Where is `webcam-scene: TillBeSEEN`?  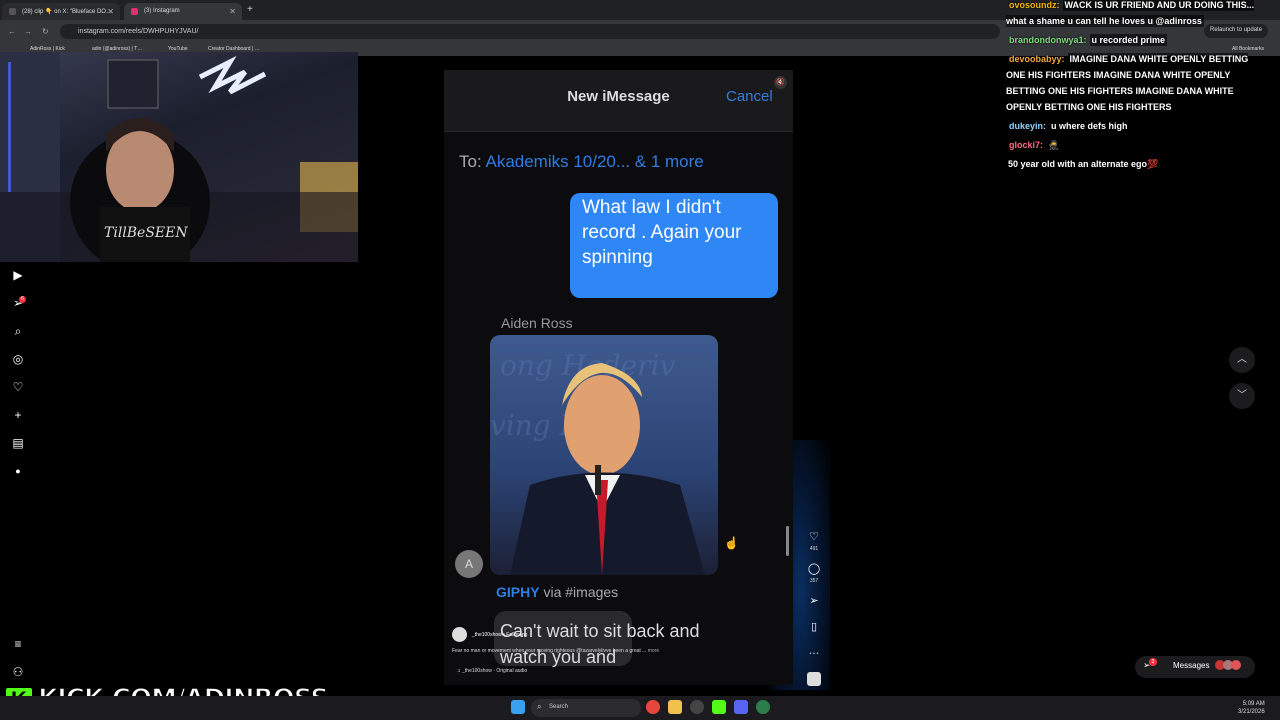
webcam-scene: TillBeSEEN is located at coordinates (179, 157).